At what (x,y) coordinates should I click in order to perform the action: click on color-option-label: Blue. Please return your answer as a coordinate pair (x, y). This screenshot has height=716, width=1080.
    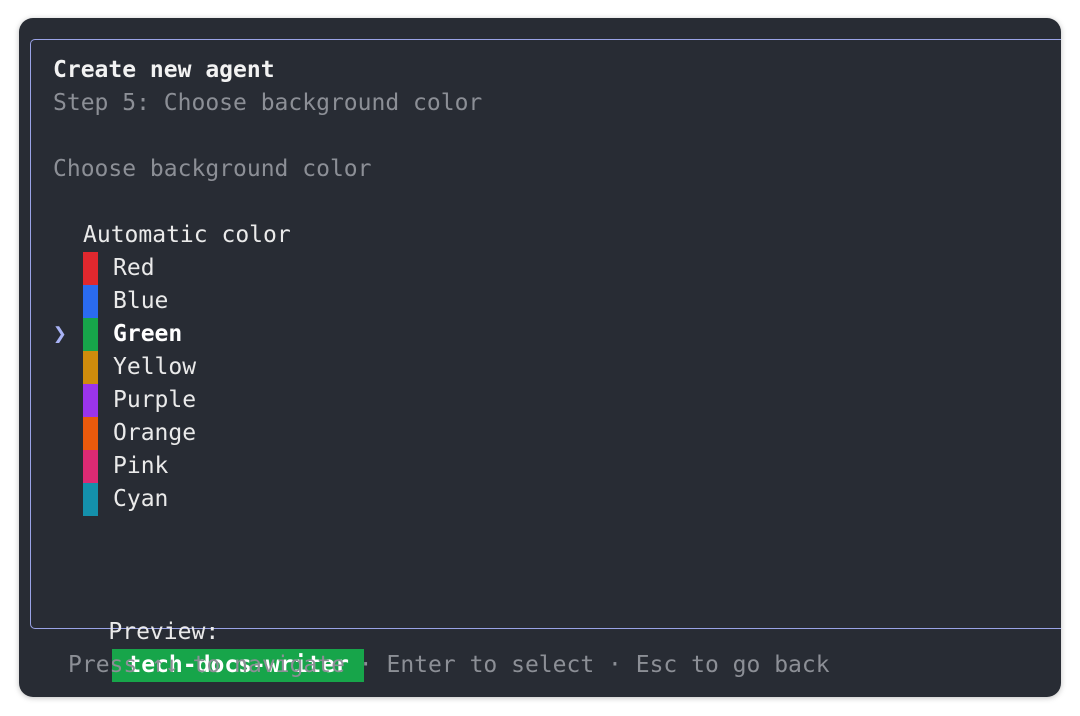
    Looking at the image, I should click on (141, 301).